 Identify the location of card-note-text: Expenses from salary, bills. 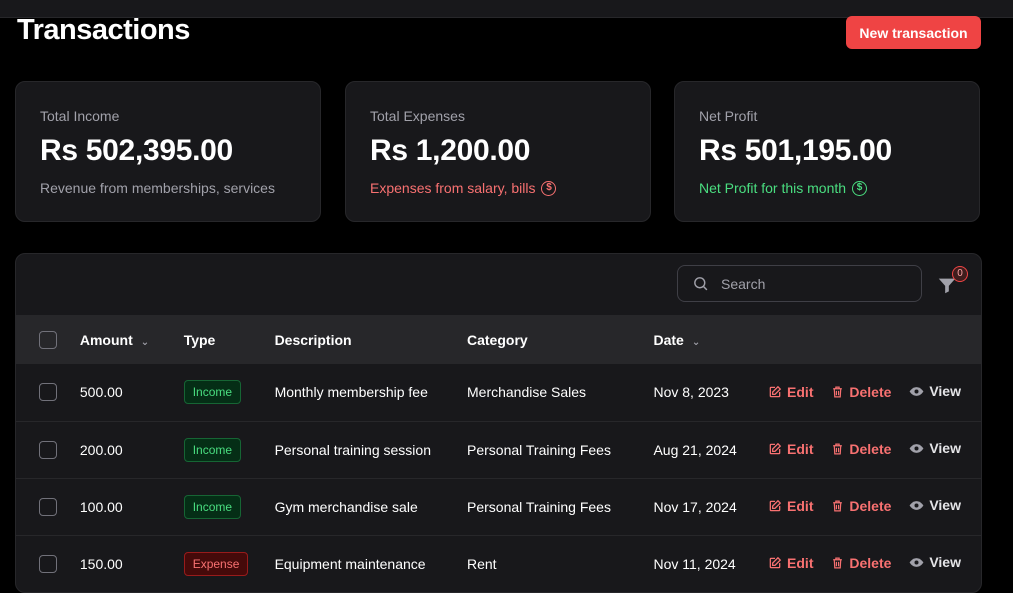
(453, 188).